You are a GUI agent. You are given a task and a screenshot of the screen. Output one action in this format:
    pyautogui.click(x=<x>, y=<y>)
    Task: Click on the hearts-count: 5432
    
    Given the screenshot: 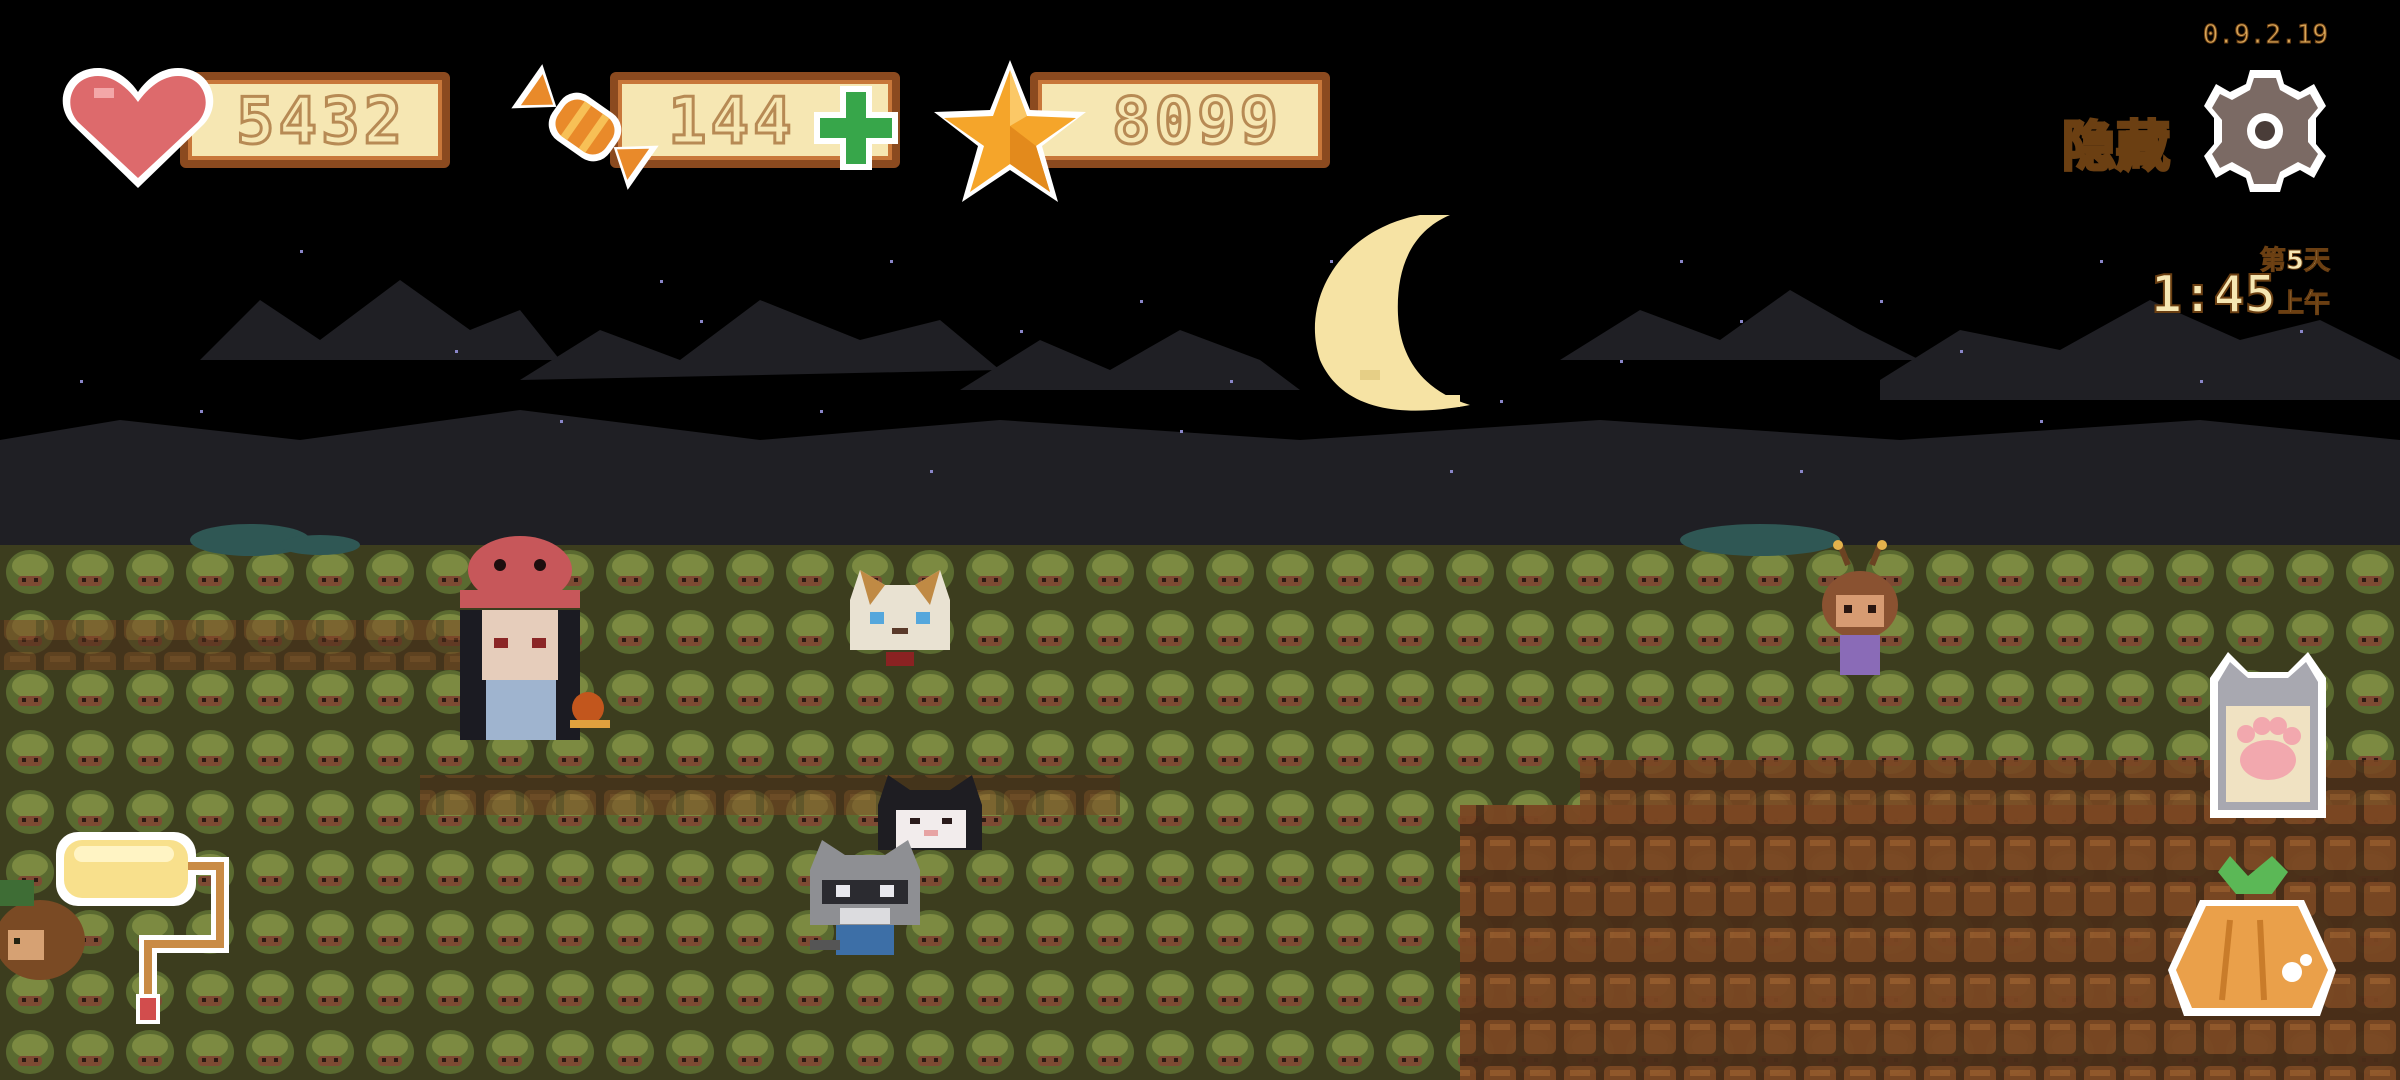 What is the action you would take?
    pyautogui.click(x=320, y=122)
    